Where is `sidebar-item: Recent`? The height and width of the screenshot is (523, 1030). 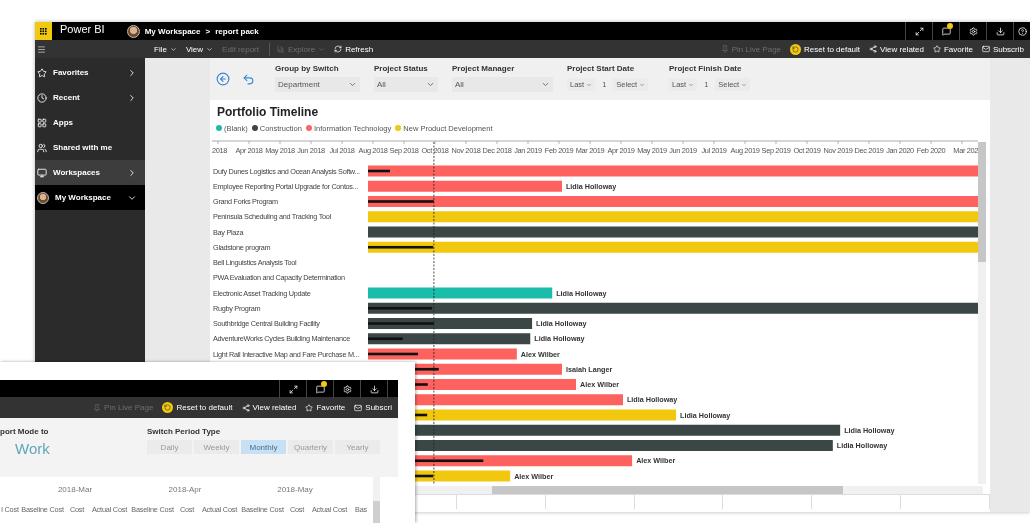
sidebar-item: Recent is located at coordinates (90, 97).